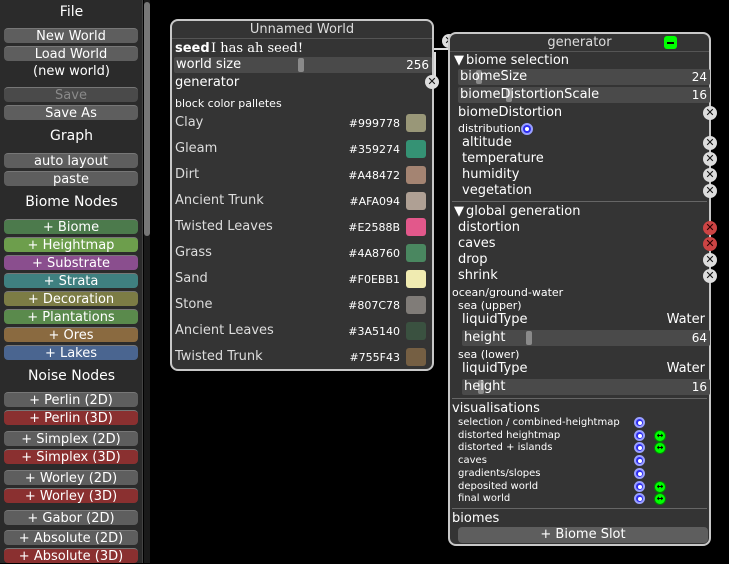 This screenshot has width=729, height=564. I want to click on biome-size-slider: biomeSize 24, so click(584, 77).